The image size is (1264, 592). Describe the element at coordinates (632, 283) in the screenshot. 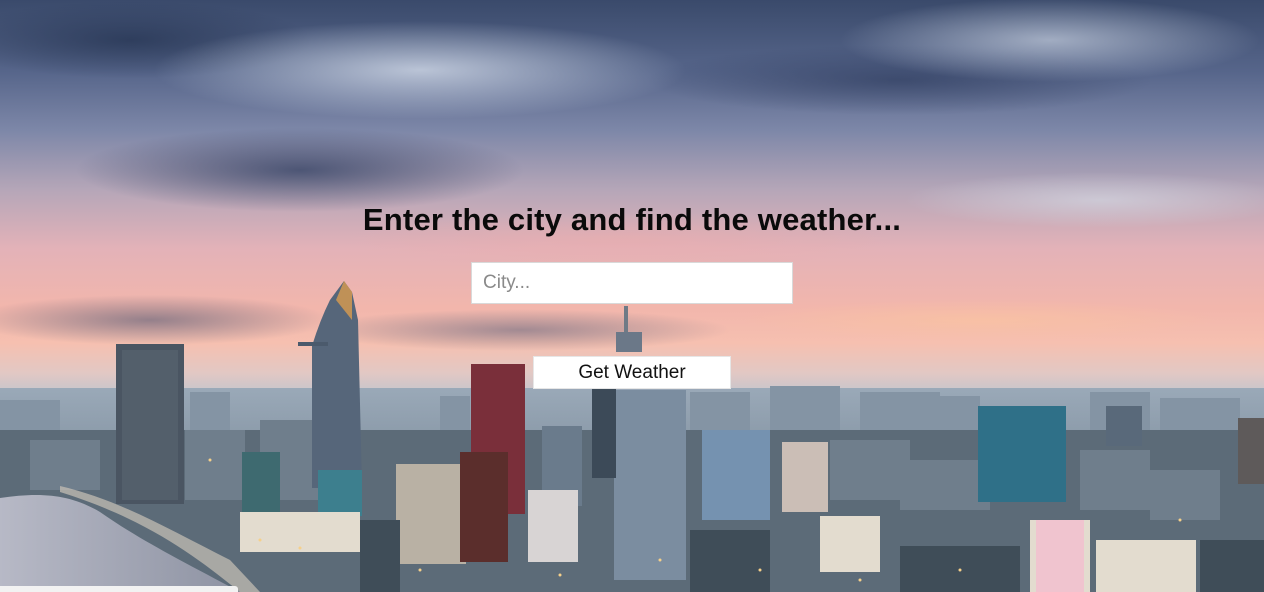

I see `city-search-input` at that location.